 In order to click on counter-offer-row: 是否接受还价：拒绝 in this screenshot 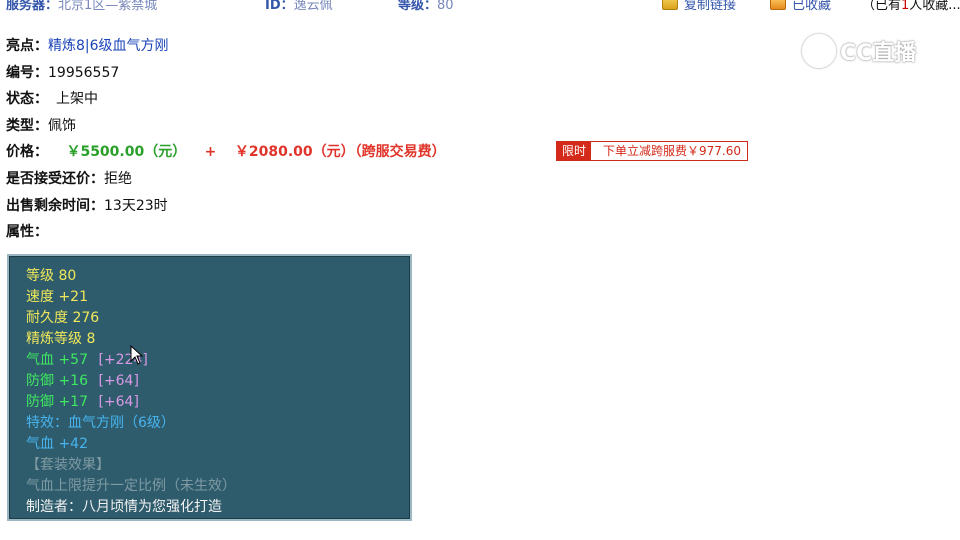, I will do `click(69, 178)`.